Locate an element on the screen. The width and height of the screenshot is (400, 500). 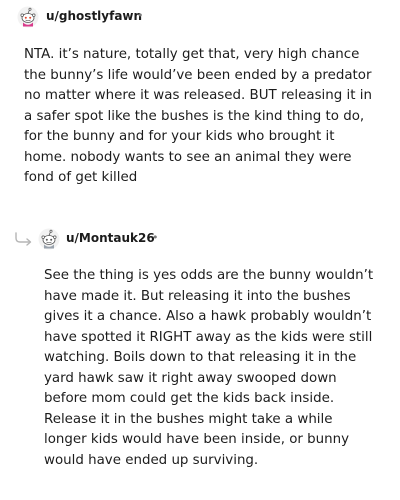
username: u/ghostlyfawn is located at coordinates (94, 16).